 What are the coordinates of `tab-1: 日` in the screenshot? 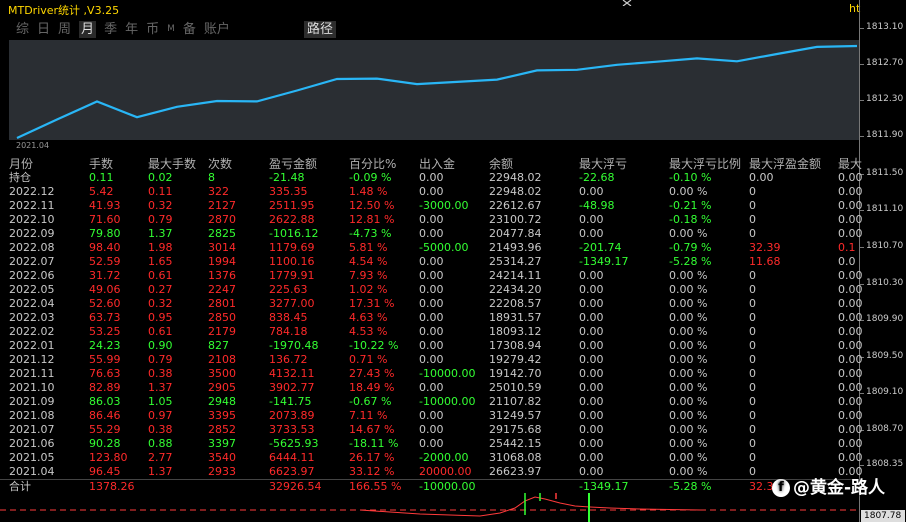 It's located at (43, 29).